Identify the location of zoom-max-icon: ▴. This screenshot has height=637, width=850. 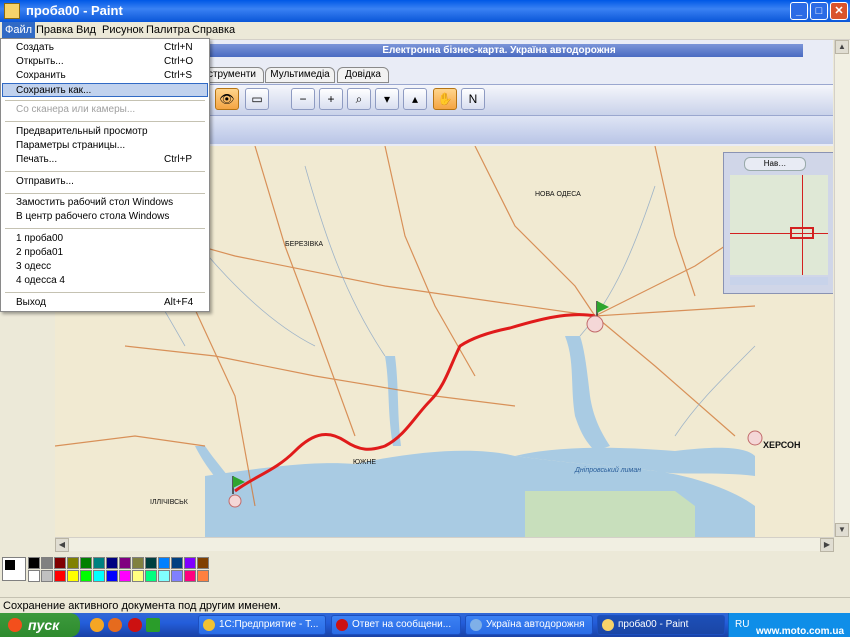
(415, 99).